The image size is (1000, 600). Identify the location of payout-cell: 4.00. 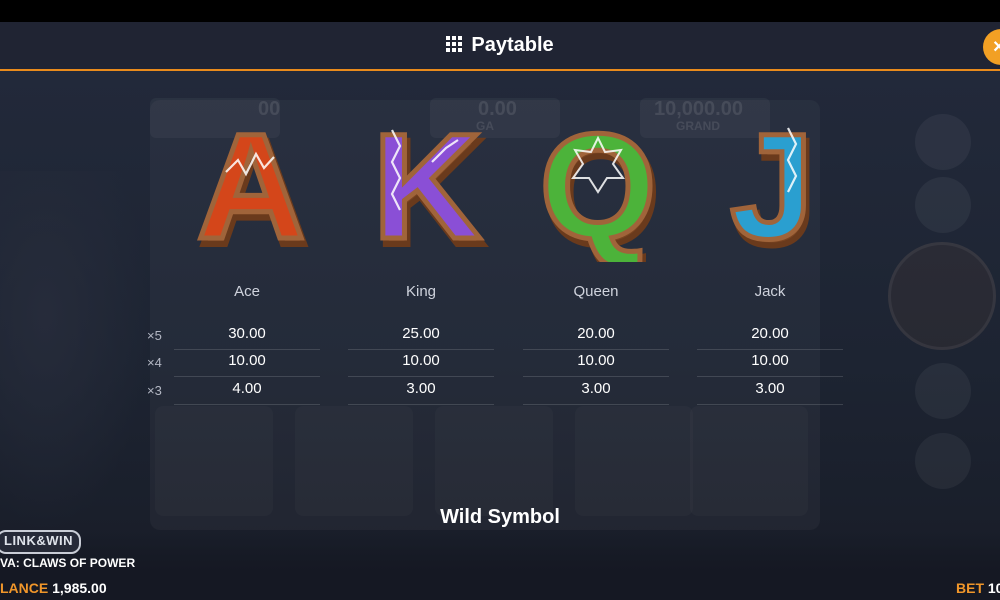
(247, 391).